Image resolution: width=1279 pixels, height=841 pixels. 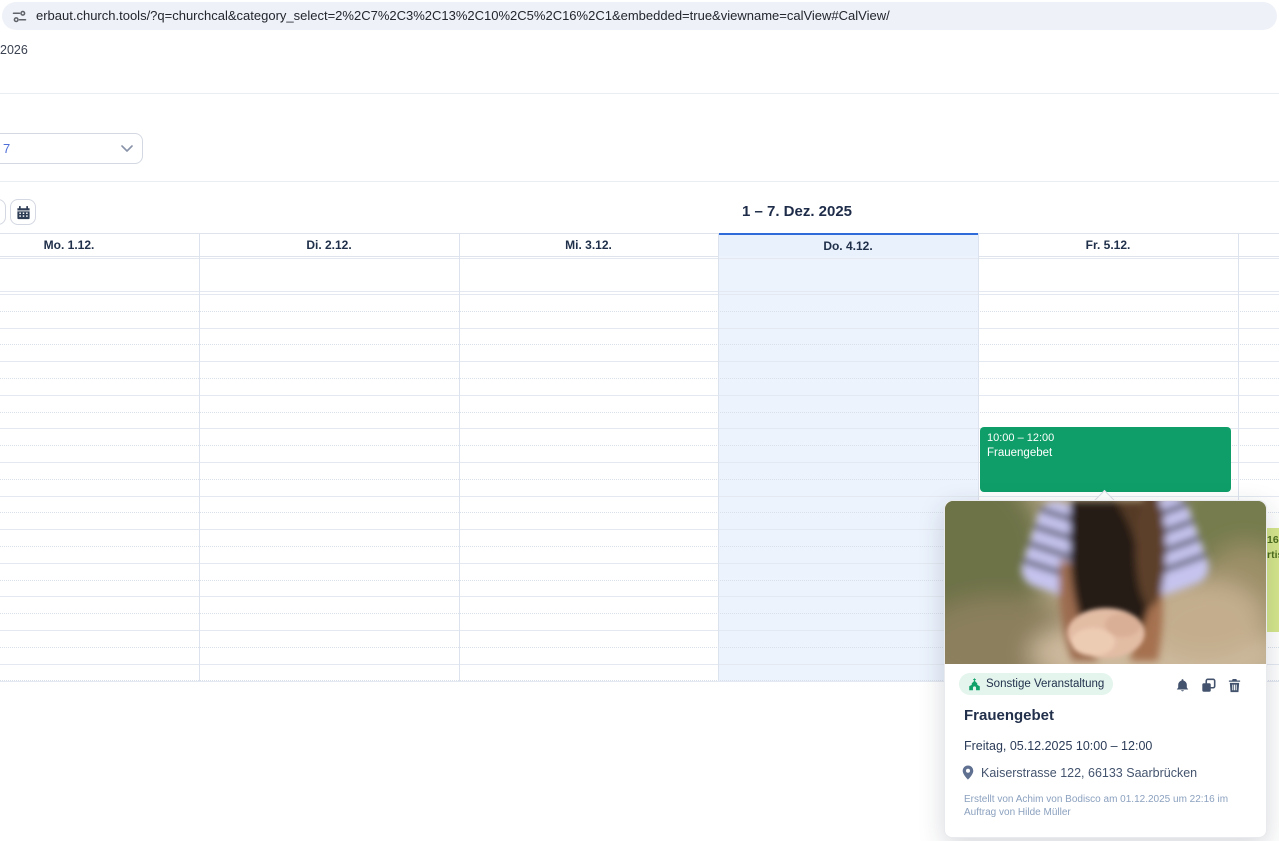 I want to click on prev-button-partial, so click(x=3, y=212).